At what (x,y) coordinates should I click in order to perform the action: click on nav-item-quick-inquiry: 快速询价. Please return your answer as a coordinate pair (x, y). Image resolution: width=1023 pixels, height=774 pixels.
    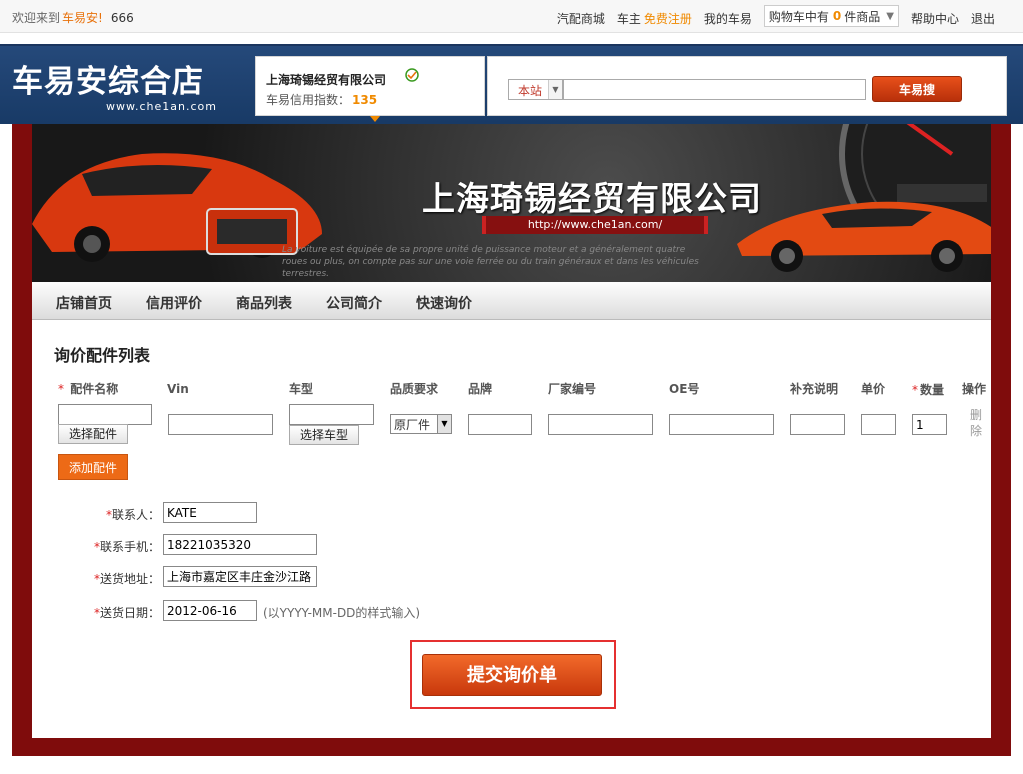
    Looking at the image, I should click on (444, 303).